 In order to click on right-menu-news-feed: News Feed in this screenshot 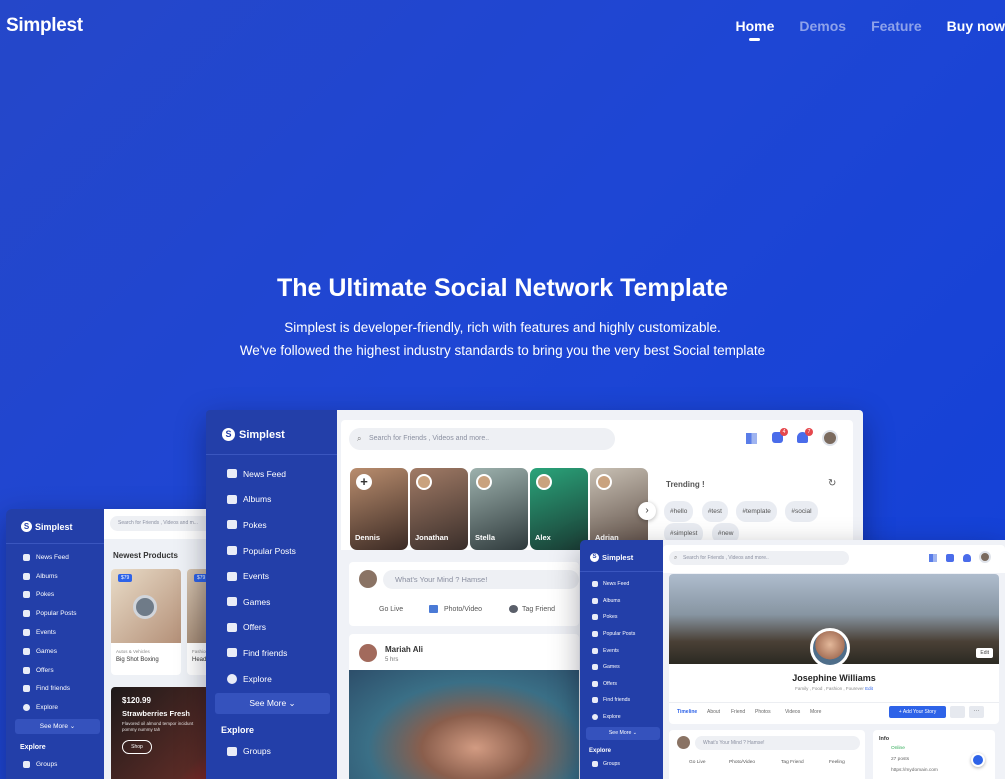, I will do `click(621, 584)`.